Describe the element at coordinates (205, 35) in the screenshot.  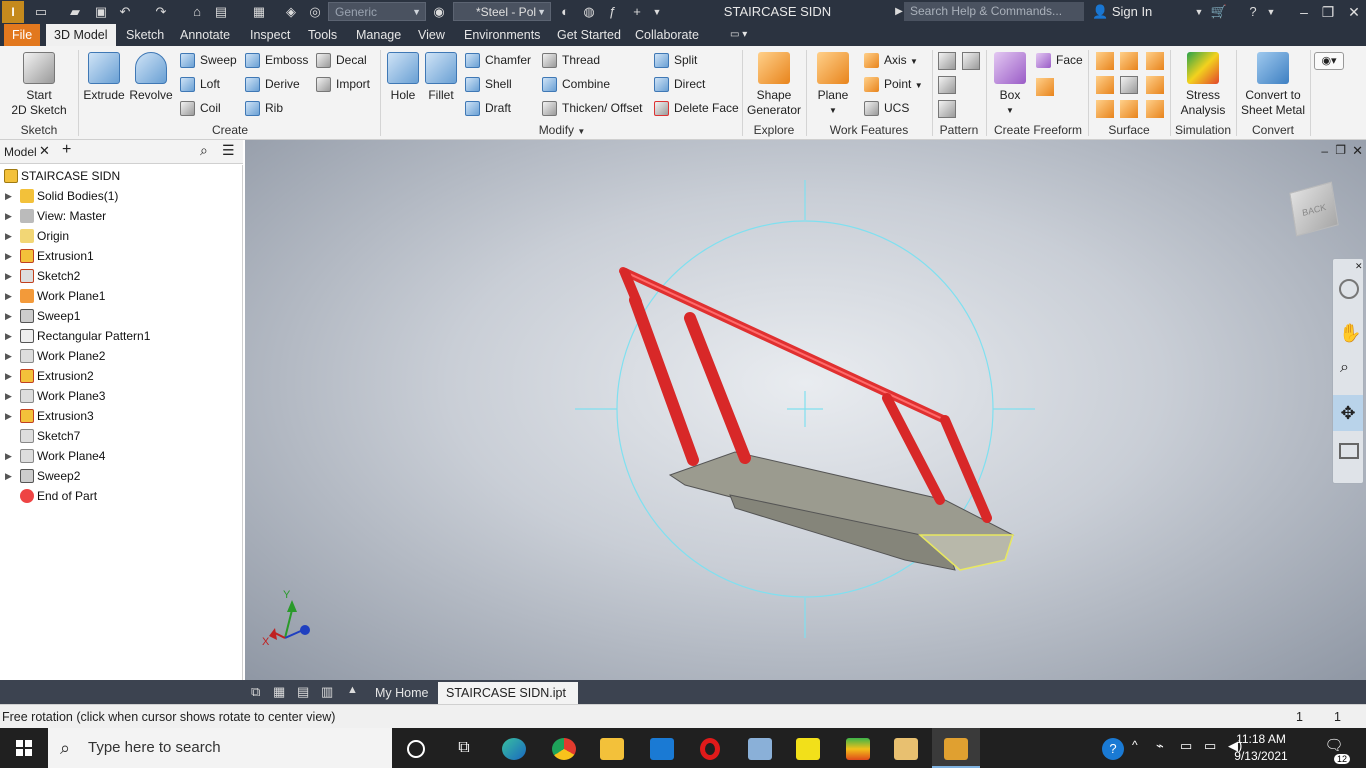
I see `tab-annotate: Annotate` at that location.